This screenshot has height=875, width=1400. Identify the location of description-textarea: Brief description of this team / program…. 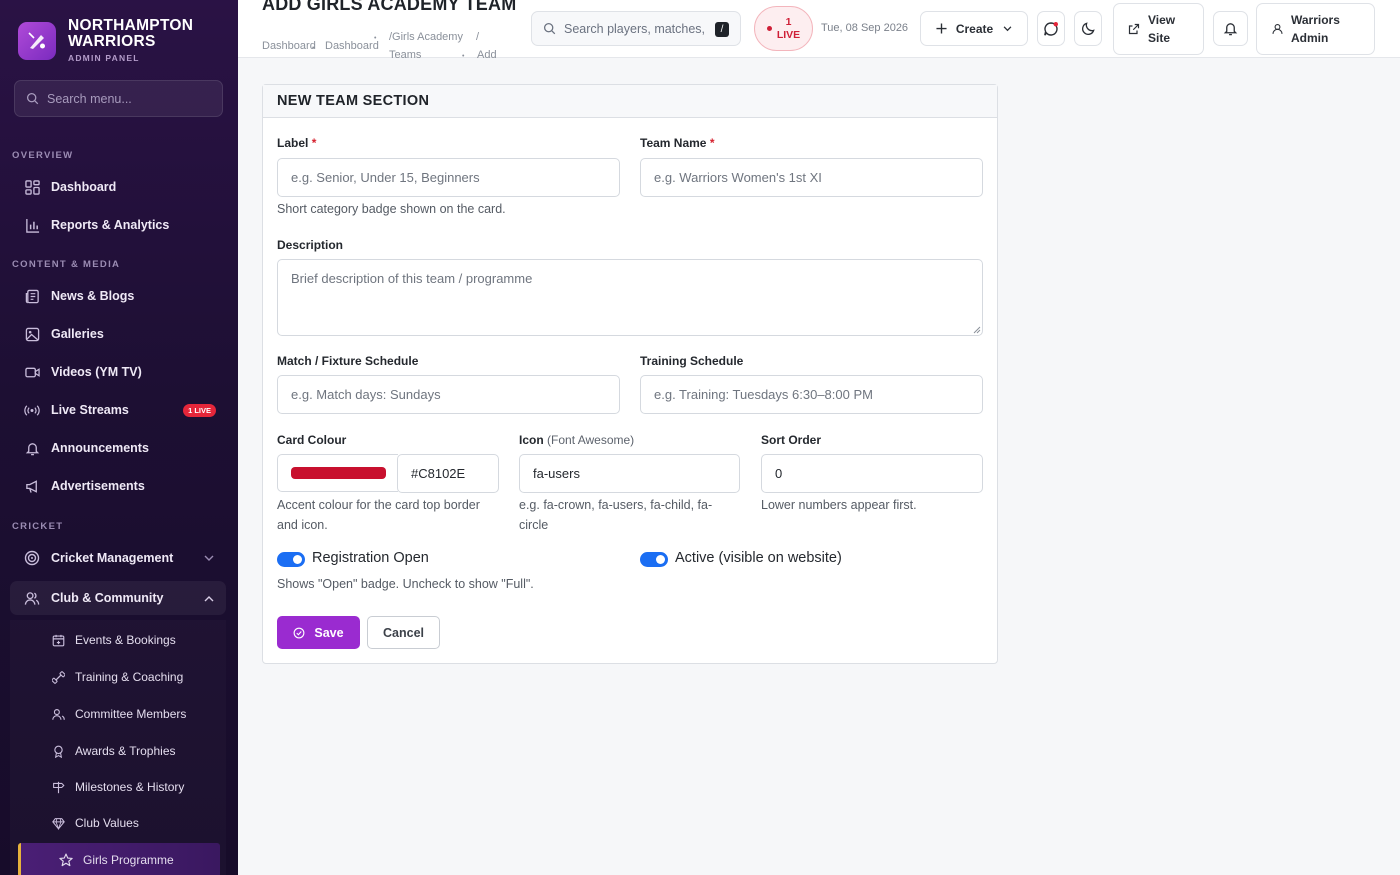
(630, 297).